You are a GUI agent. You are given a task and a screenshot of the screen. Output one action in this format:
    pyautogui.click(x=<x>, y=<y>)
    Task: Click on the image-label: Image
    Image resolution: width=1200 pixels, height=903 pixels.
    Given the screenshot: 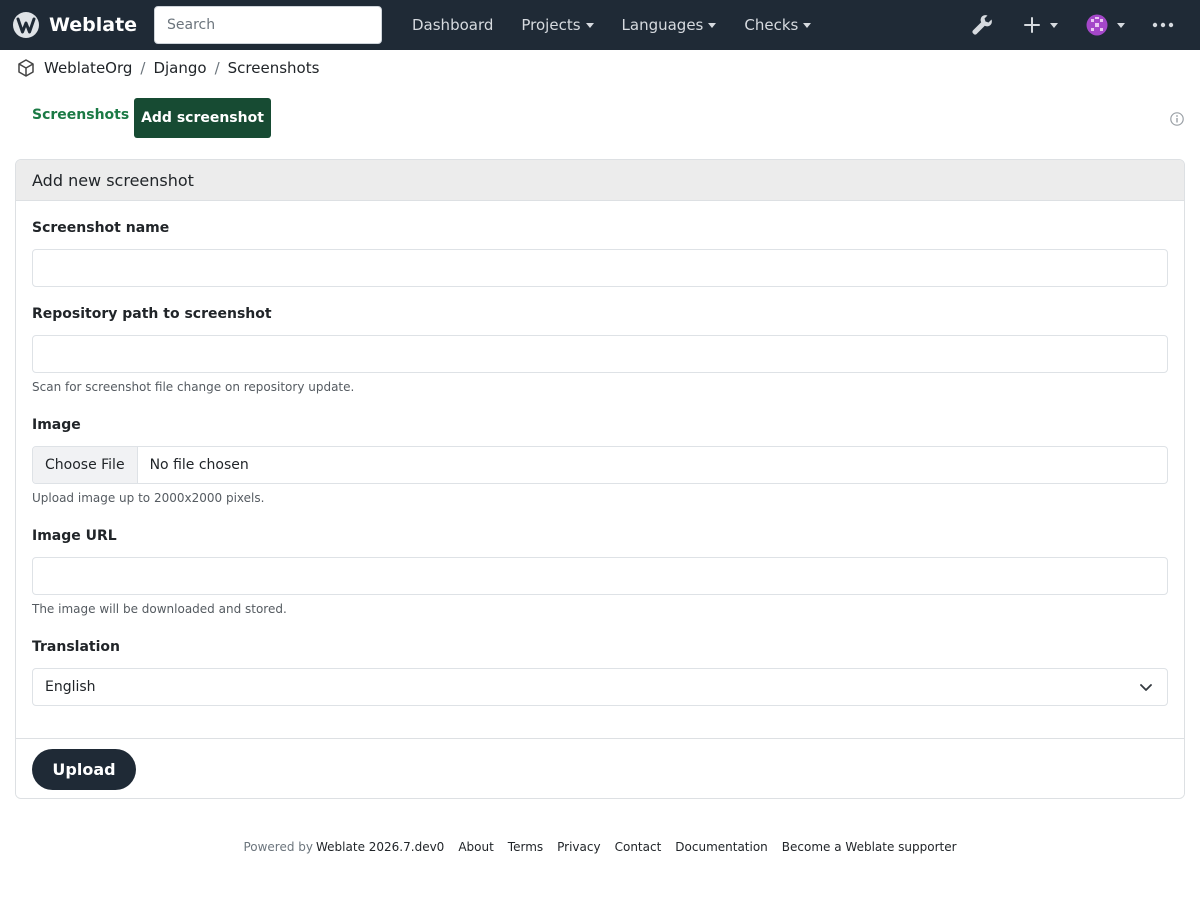 What is the action you would take?
    pyautogui.click(x=56, y=425)
    